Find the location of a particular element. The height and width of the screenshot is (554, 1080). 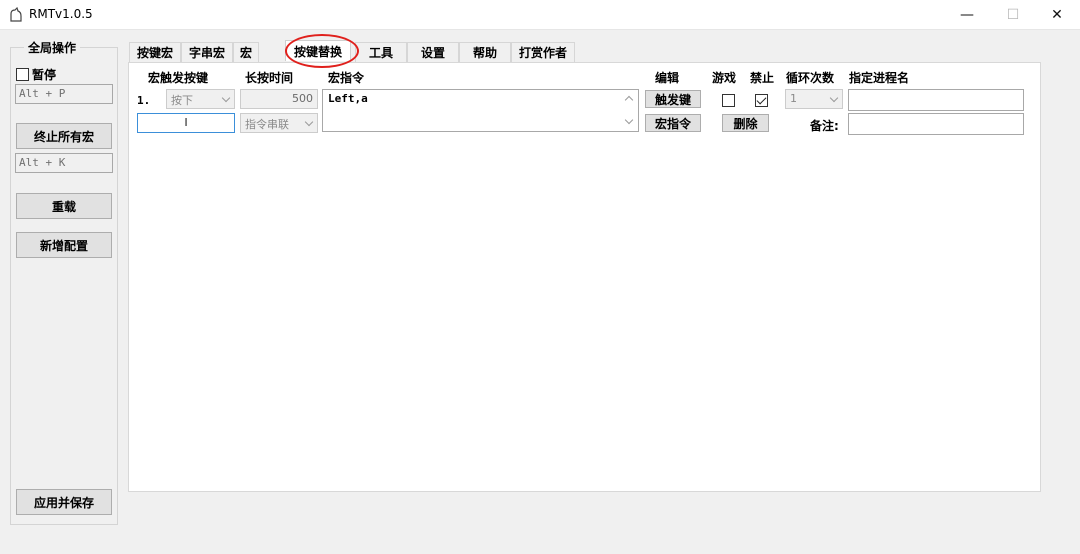

pause-label: 暂停 is located at coordinates (44, 75).